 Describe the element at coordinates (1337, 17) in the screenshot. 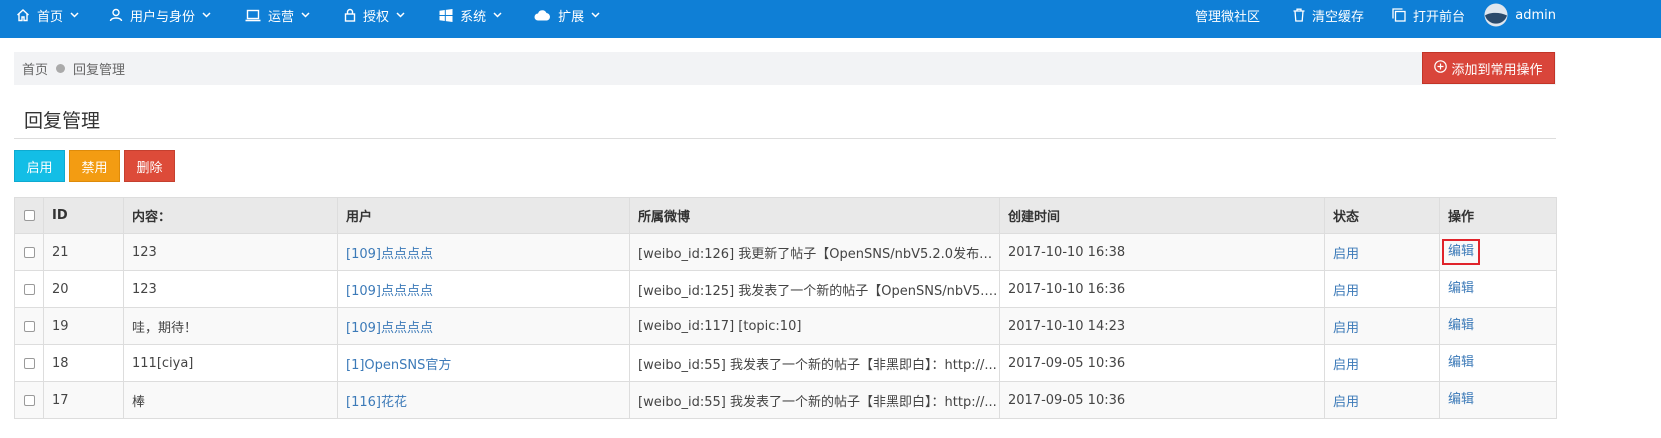

I see `clear-cache-label: 清空缓存` at that location.